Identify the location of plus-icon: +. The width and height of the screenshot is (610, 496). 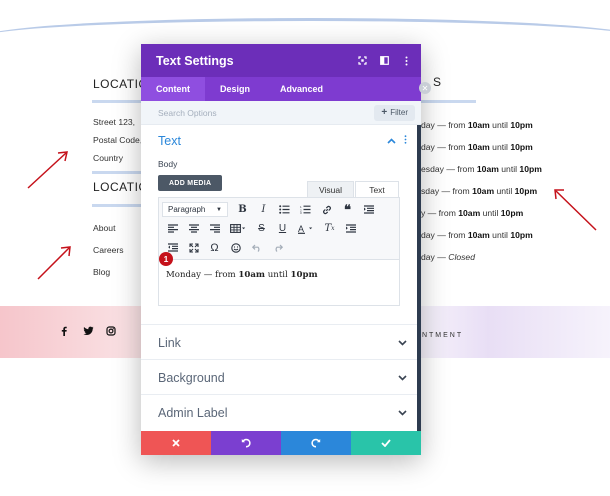
(384, 112).